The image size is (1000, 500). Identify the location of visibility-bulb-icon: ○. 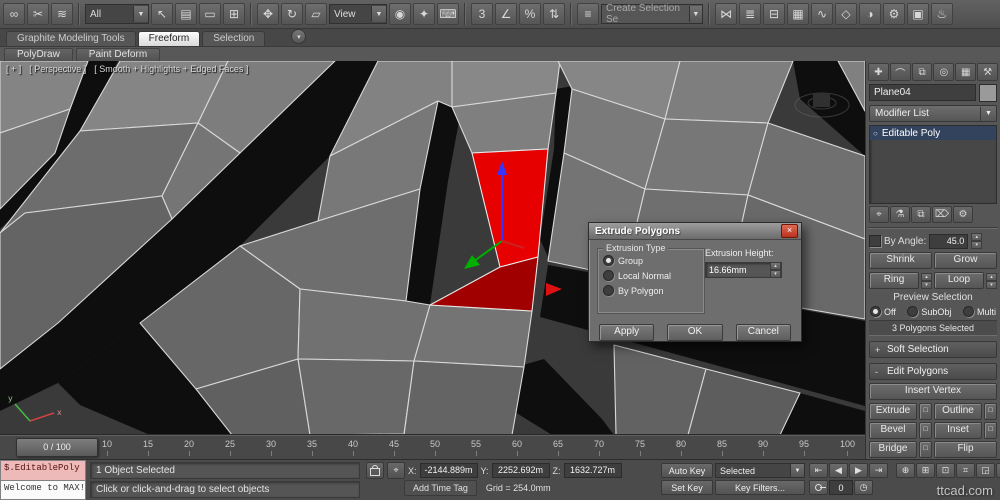
(875, 133).